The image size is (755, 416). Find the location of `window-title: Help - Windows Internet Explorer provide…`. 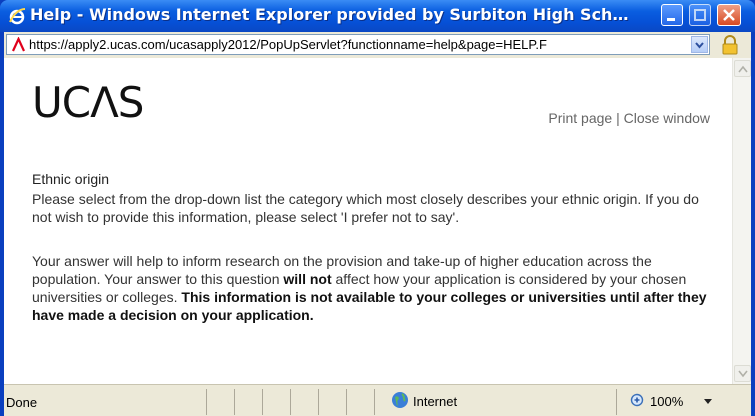

window-title: Help - Windows Internet Explorer provide… is located at coordinates (329, 14).